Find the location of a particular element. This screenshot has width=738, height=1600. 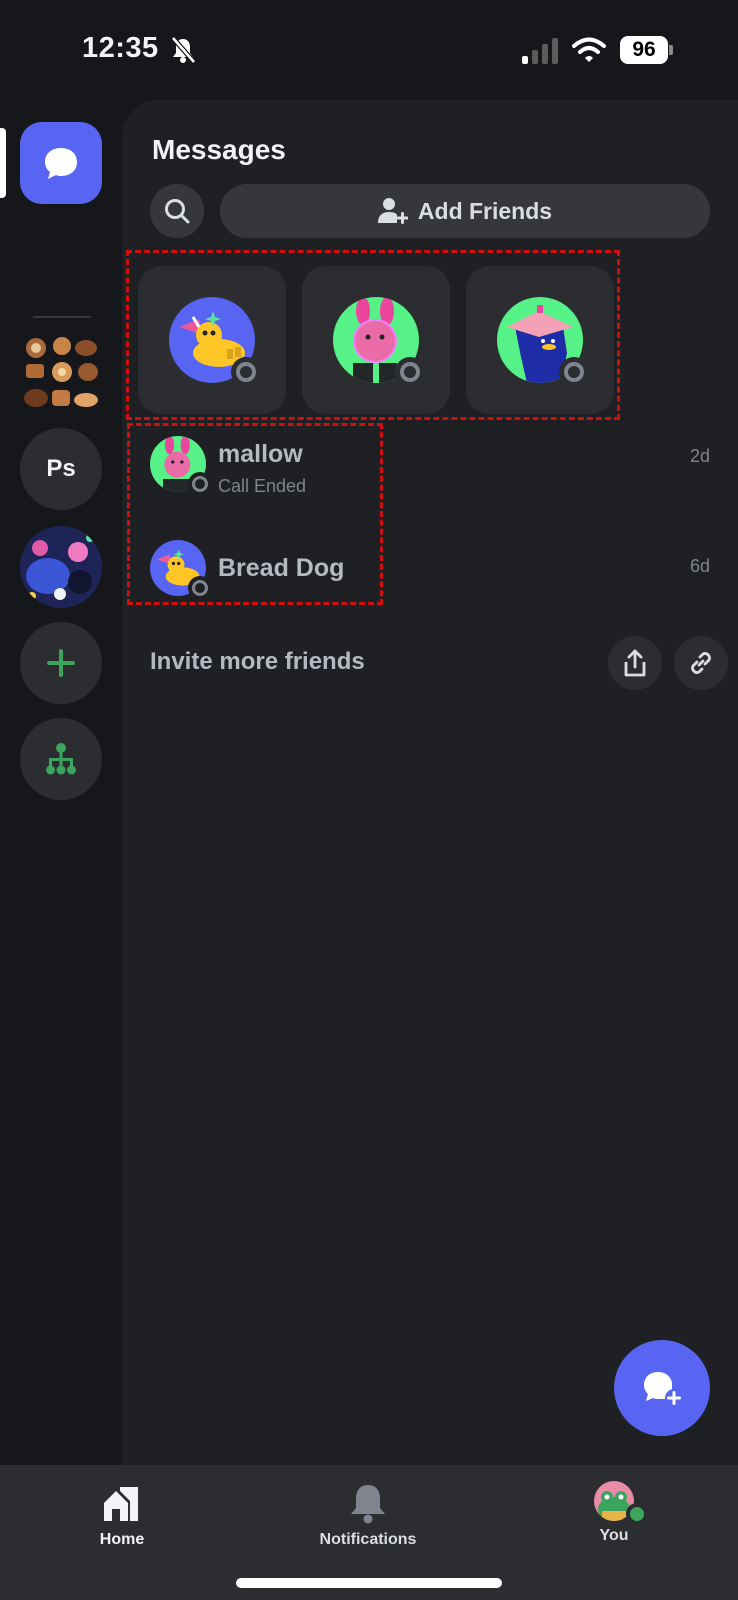

share-icon is located at coordinates (635, 663).